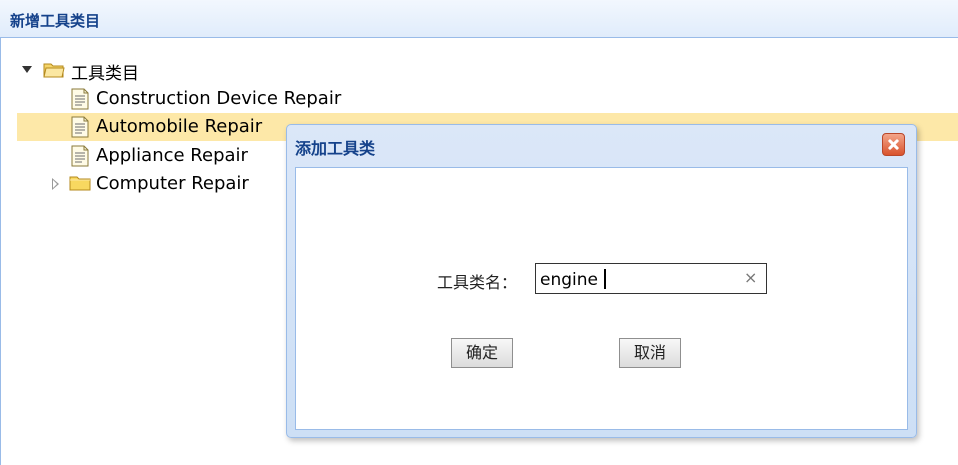 This screenshot has height=465, width=958. Describe the element at coordinates (487, 99) in the screenshot. I see `tree-node-construction-device-repair: Construction Device Repair` at that location.